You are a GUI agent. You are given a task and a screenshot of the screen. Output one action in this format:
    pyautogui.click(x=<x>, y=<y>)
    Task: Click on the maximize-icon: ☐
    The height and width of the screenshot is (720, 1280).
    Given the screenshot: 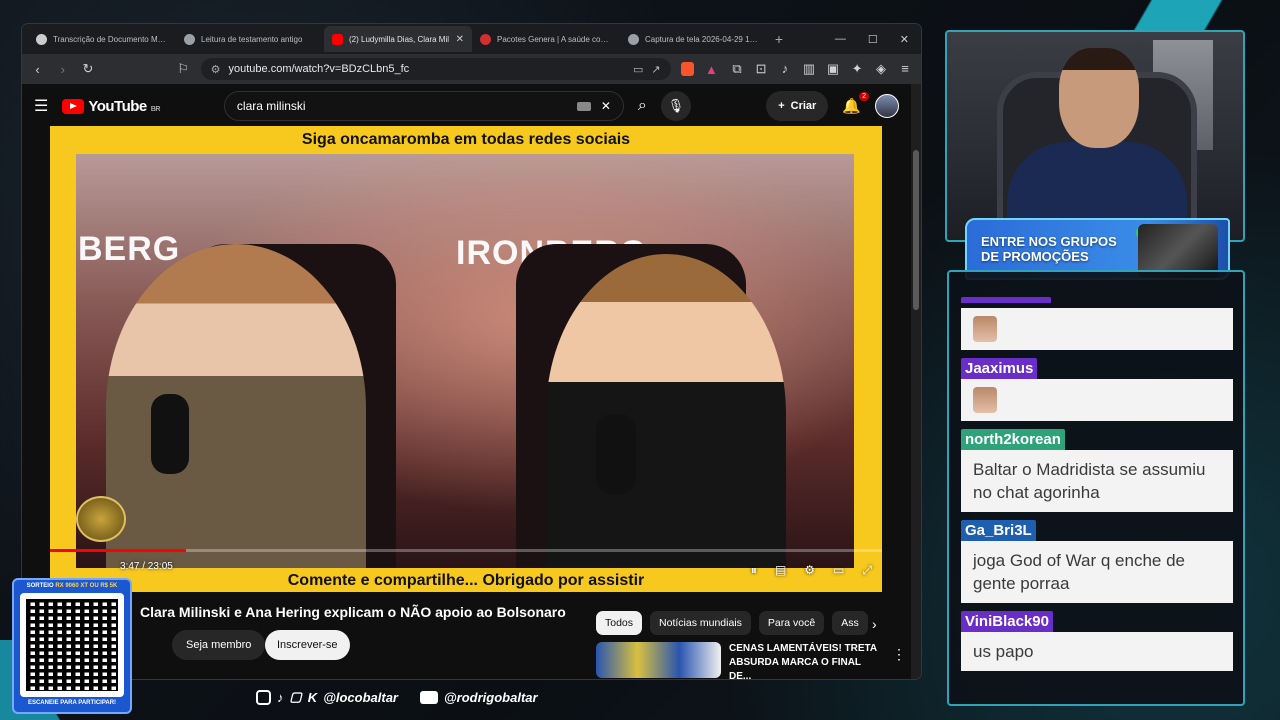 What is the action you would take?
    pyautogui.click(x=873, y=39)
    